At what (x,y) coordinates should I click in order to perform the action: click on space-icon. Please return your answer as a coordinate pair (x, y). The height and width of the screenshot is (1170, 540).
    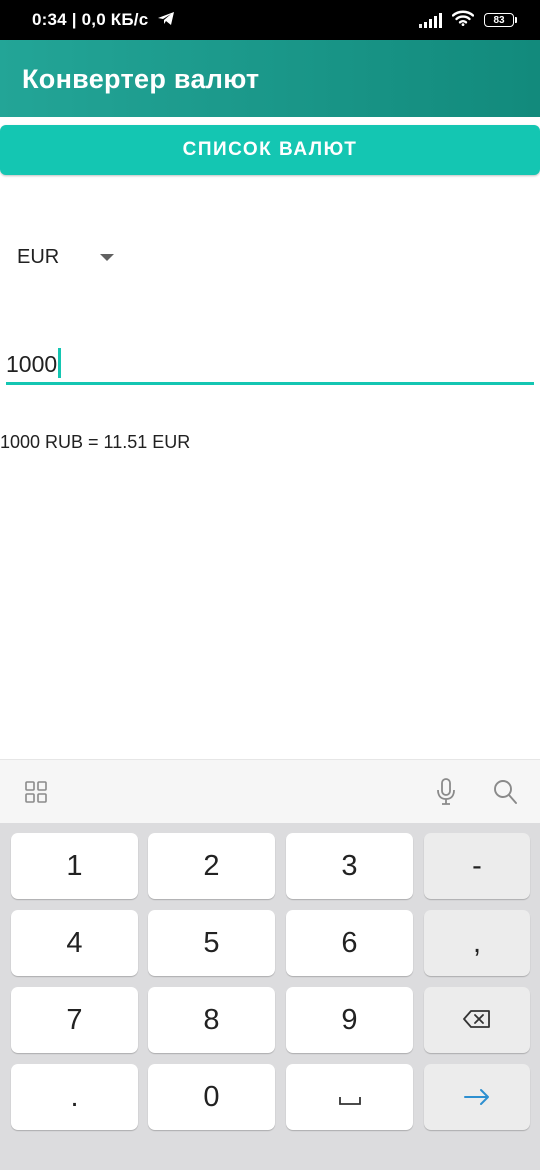
    Looking at the image, I should click on (349, 1097).